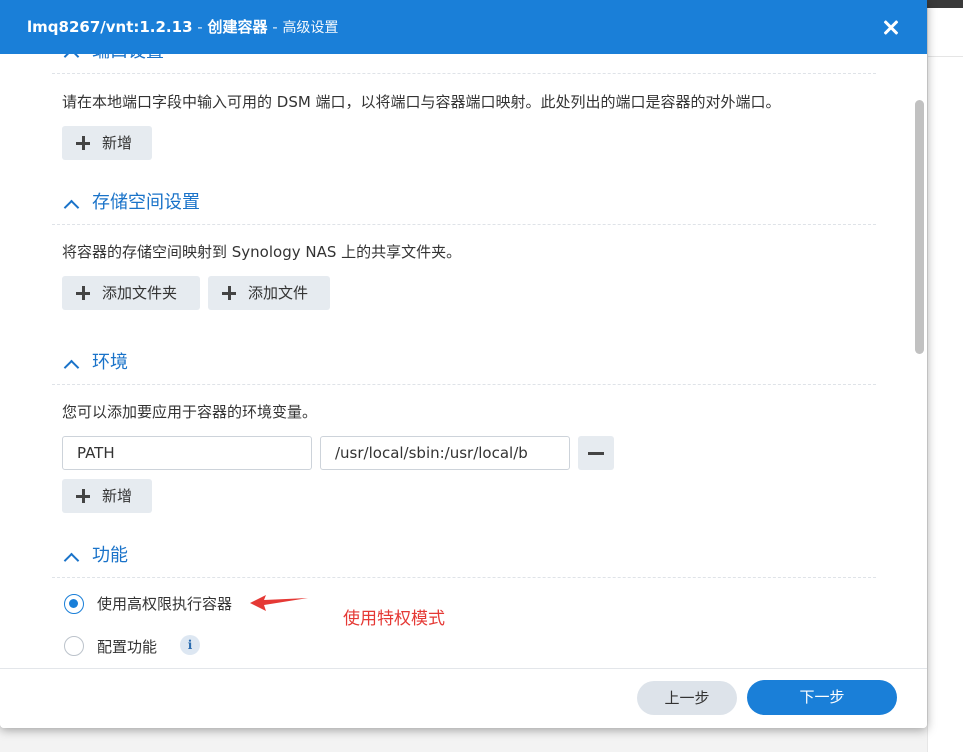 This screenshot has height=752, width=963. I want to click on storage-description: 将容器的存储空间映射到 Synology NAS 上的共享文件夹。, so click(262, 252).